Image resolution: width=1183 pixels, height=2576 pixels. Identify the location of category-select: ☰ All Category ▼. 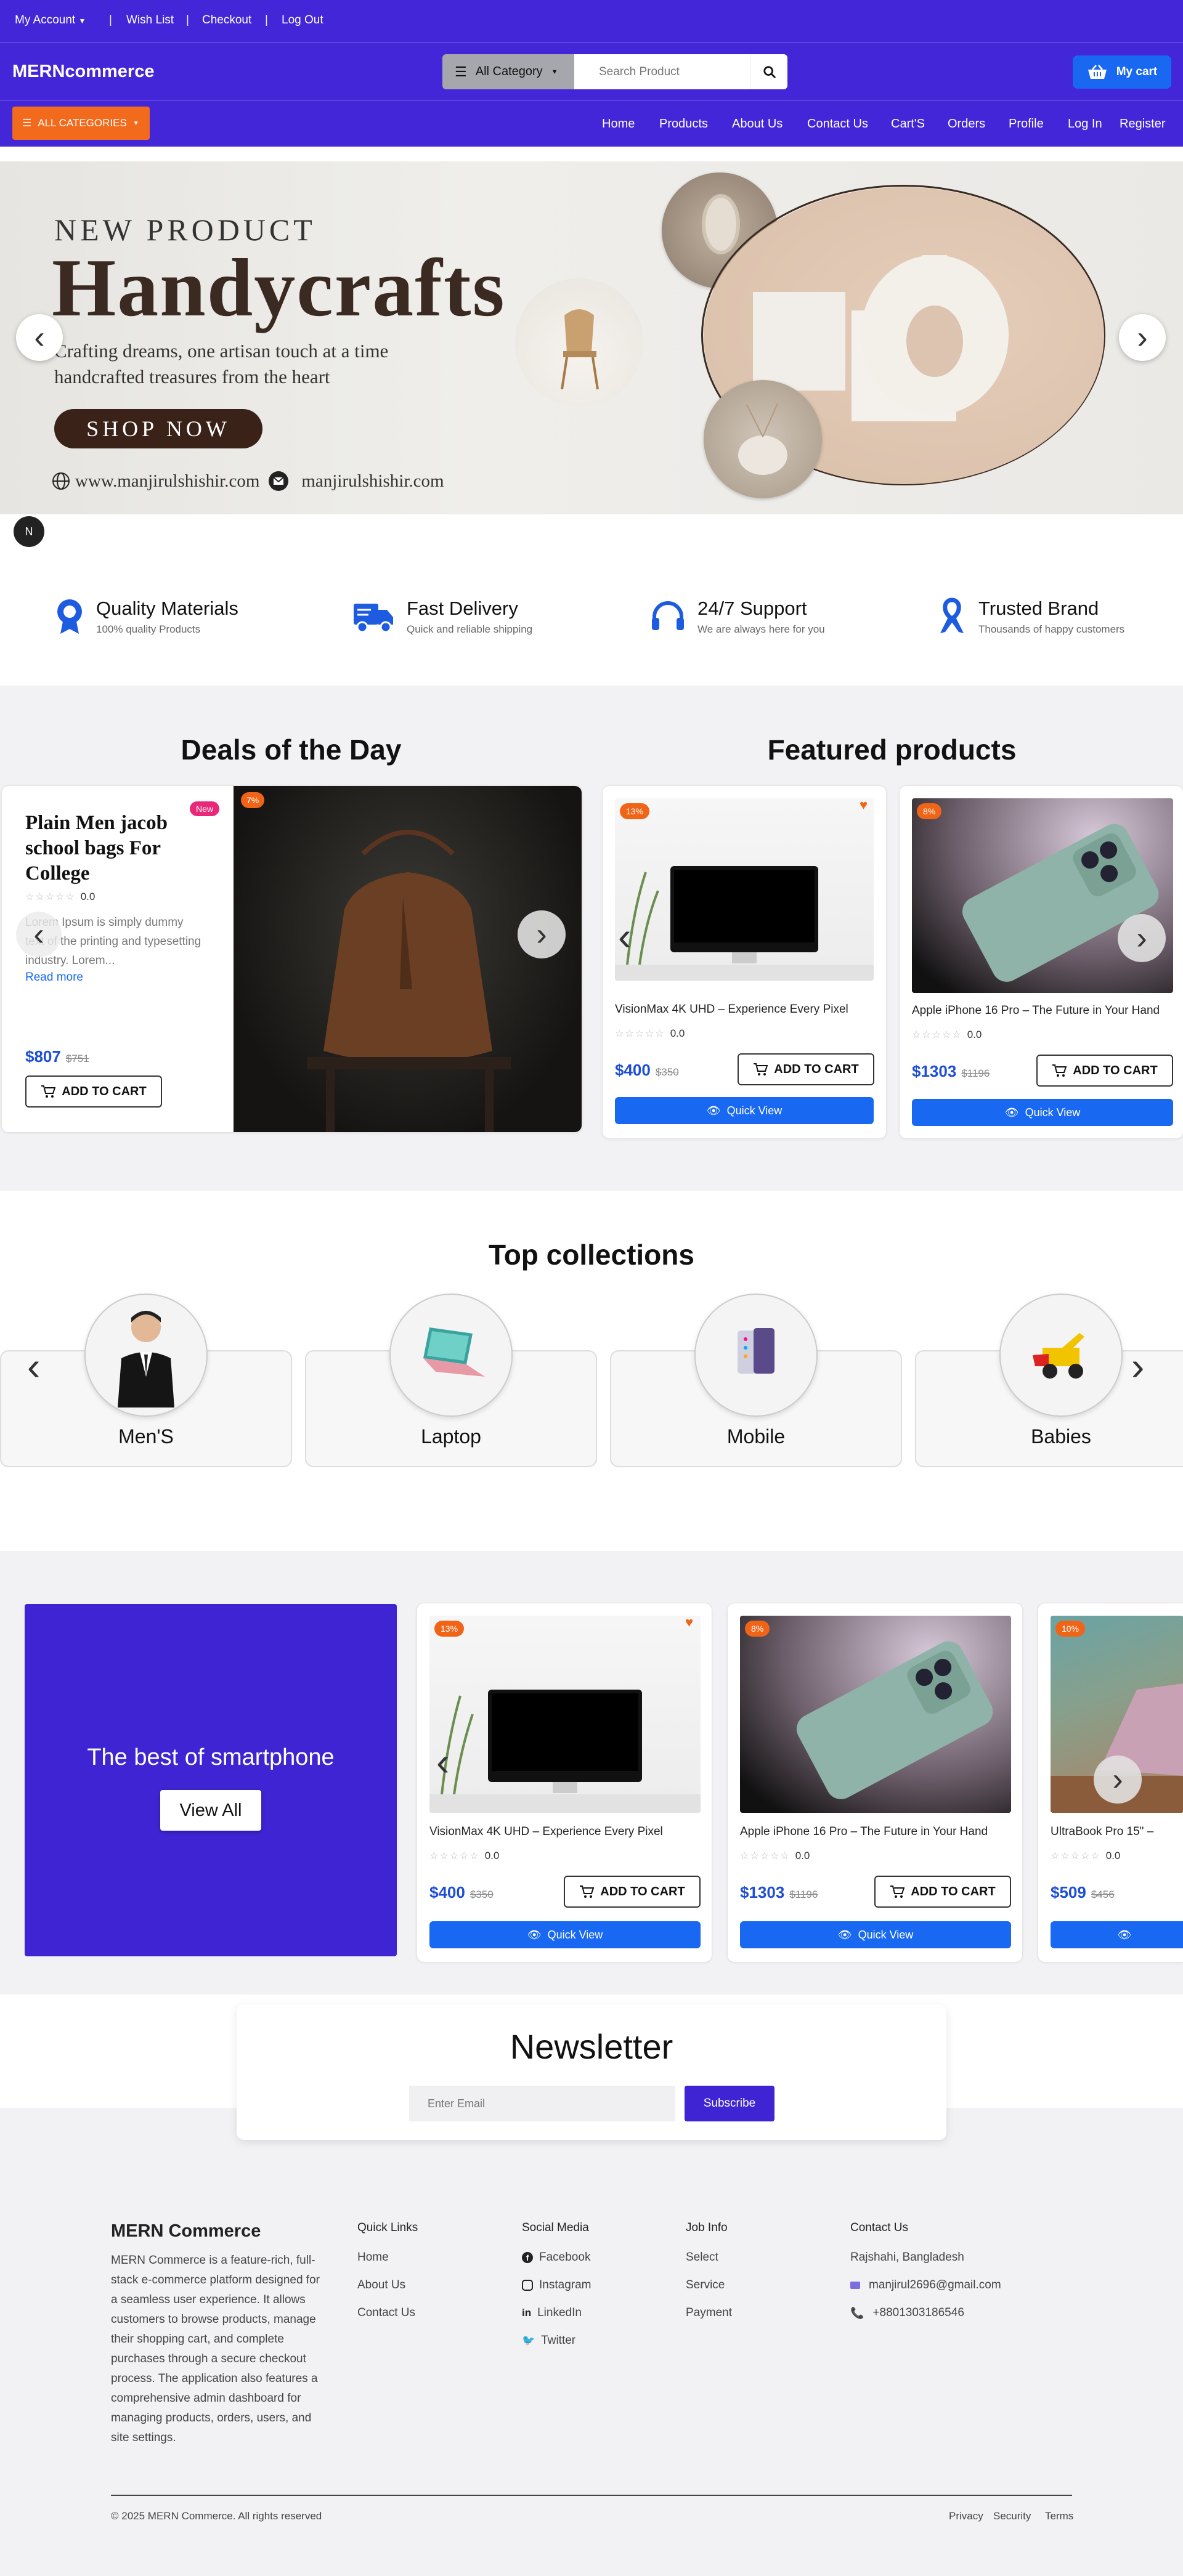
(508, 71).